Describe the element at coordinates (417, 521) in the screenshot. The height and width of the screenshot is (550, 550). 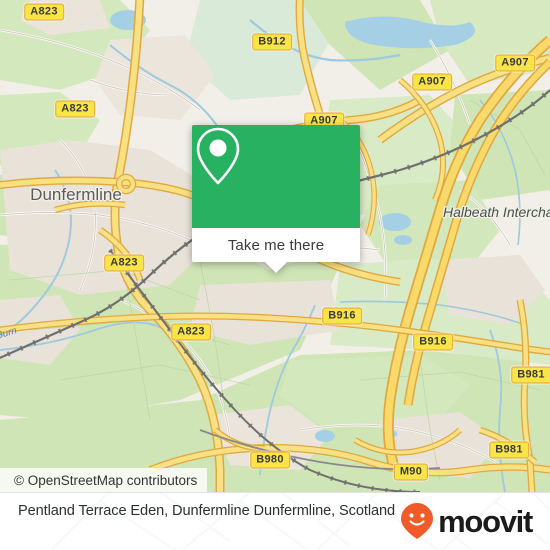
I see `moovit-smiley-pin-icon` at that location.